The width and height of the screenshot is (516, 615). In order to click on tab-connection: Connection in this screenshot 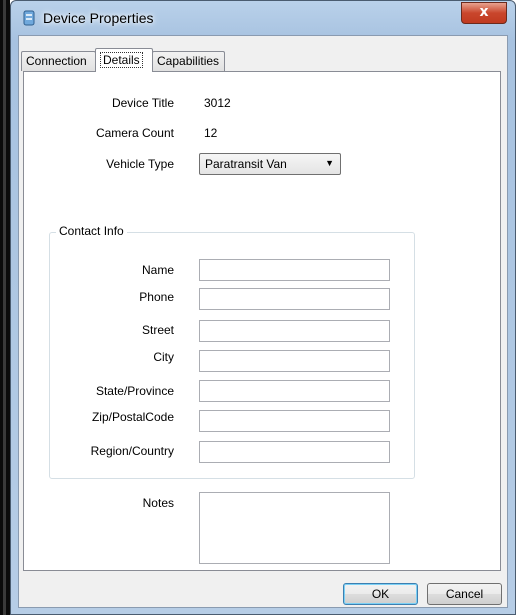, I will do `click(58, 61)`.